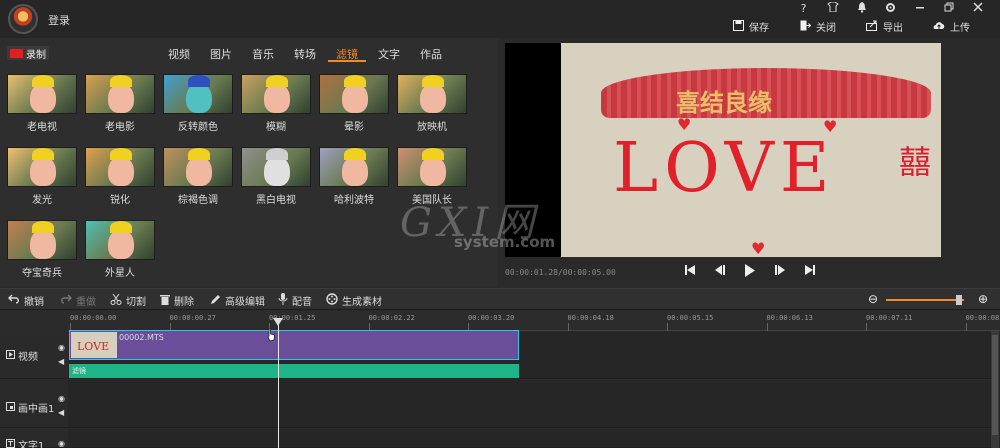 The height and width of the screenshot is (448, 1000). What do you see at coordinates (431, 53) in the screenshot?
I see `tab-works: 作品` at bounding box center [431, 53].